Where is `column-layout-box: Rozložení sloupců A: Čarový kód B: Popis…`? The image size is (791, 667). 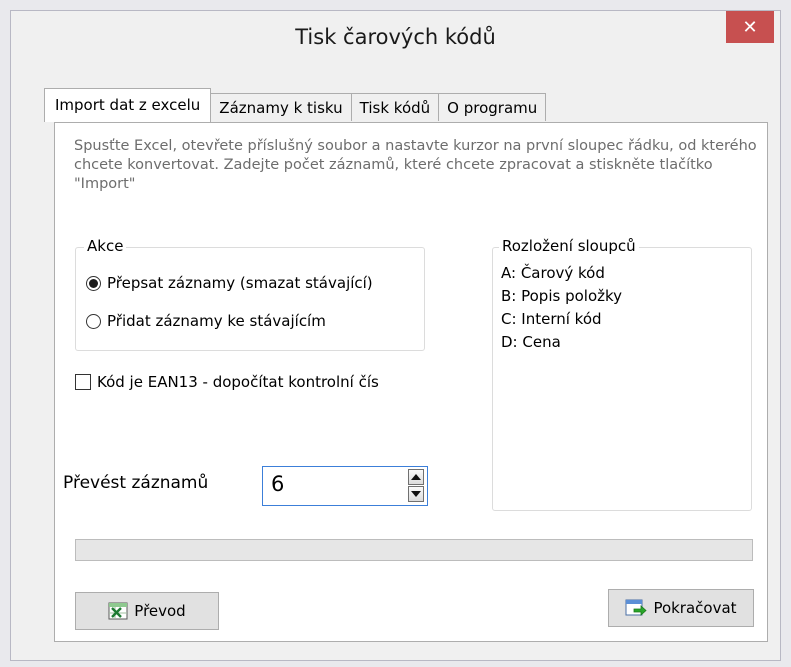 column-layout-box: Rozložení sloupců A: Čarový kód B: Popis… is located at coordinates (622, 374).